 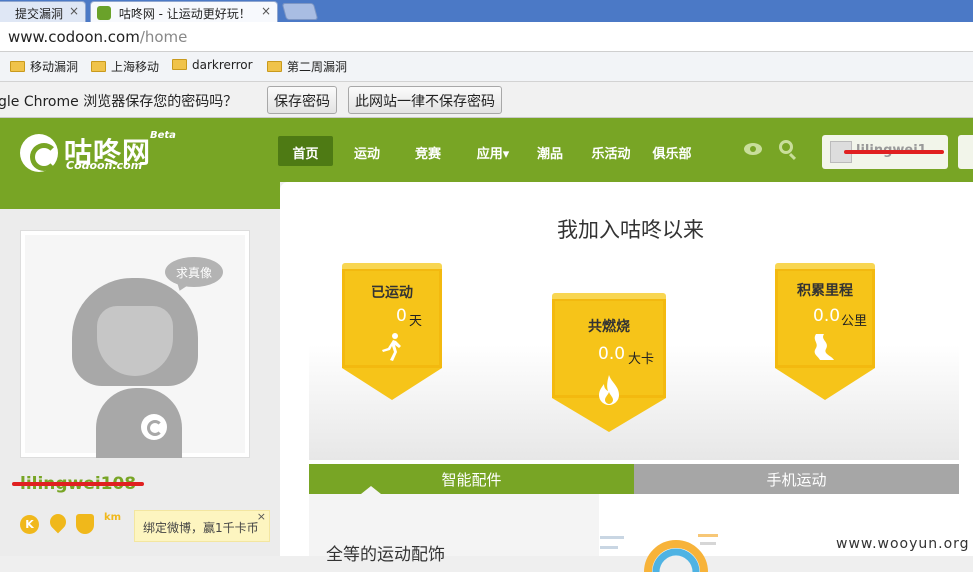 I want to click on nav-sport: 运动, so click(x=367, y=151).